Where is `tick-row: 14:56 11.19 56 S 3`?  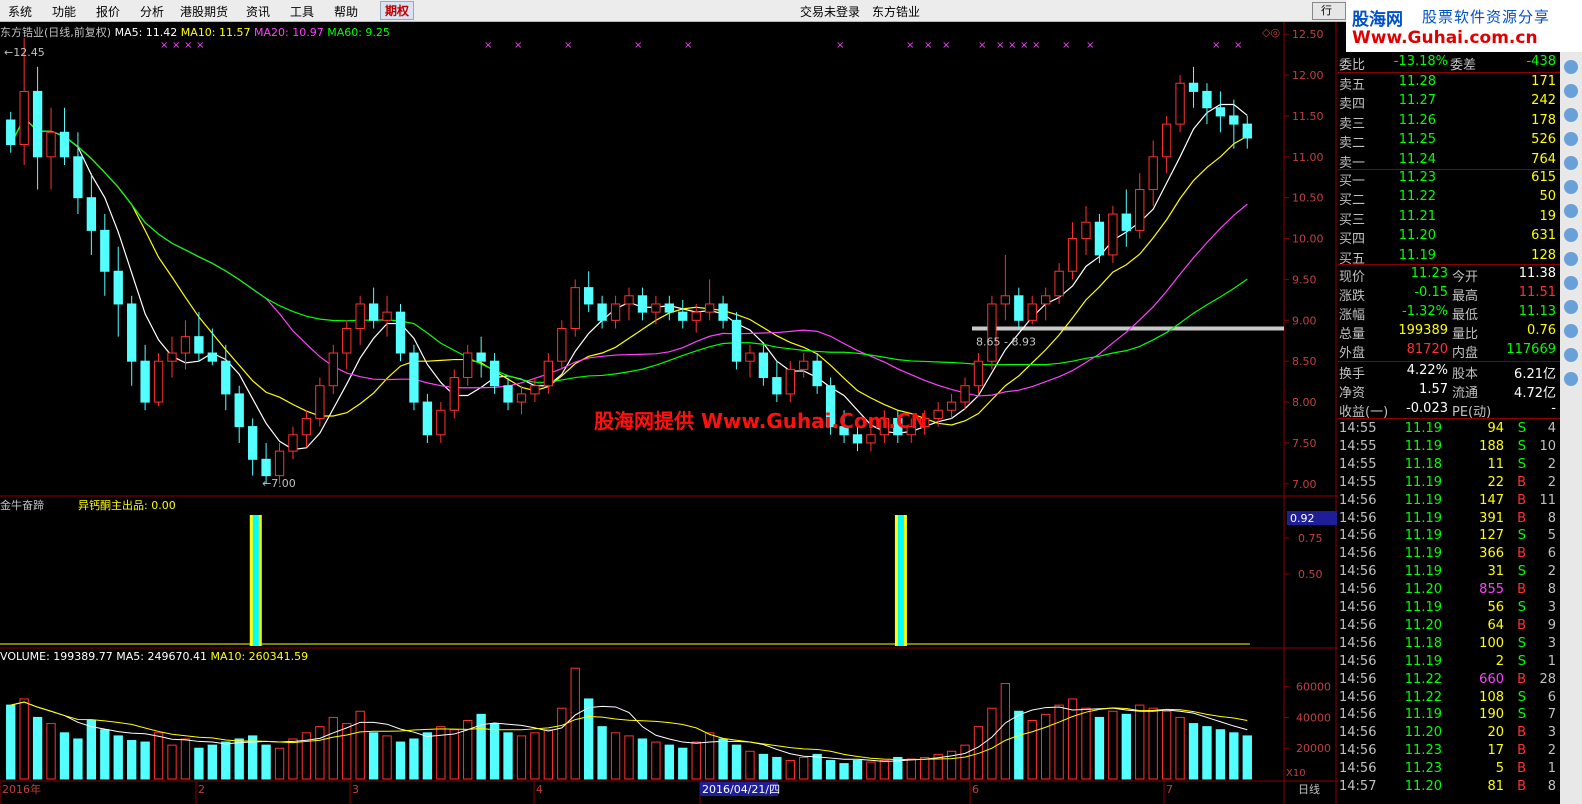
tick-row: 14:56 11.19 56 S 3 is located at coordinates (1449, 609).